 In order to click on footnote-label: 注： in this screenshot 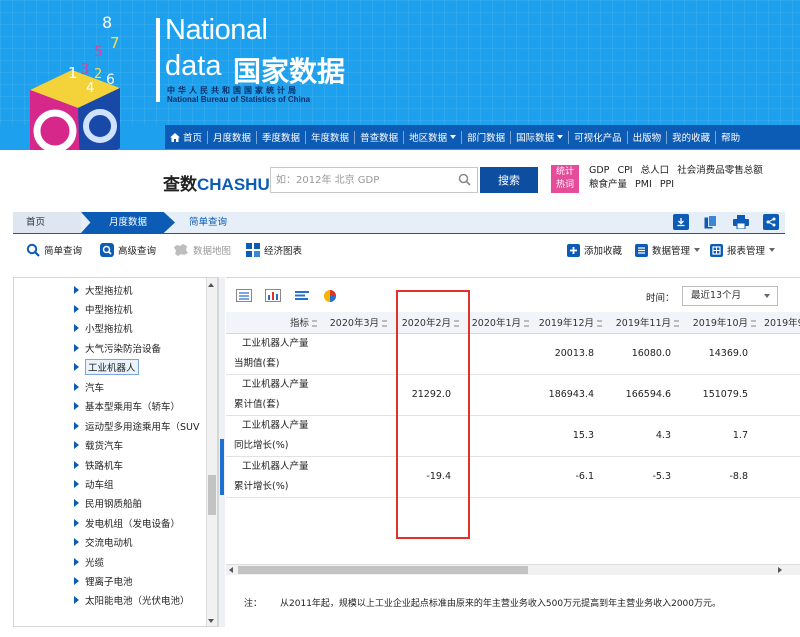, I will do `click(253, 604)`.